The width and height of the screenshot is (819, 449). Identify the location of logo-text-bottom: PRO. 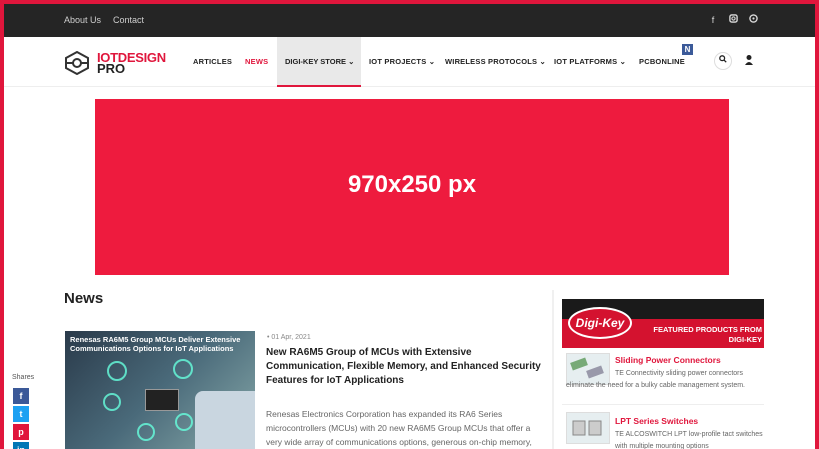
(111, 68).